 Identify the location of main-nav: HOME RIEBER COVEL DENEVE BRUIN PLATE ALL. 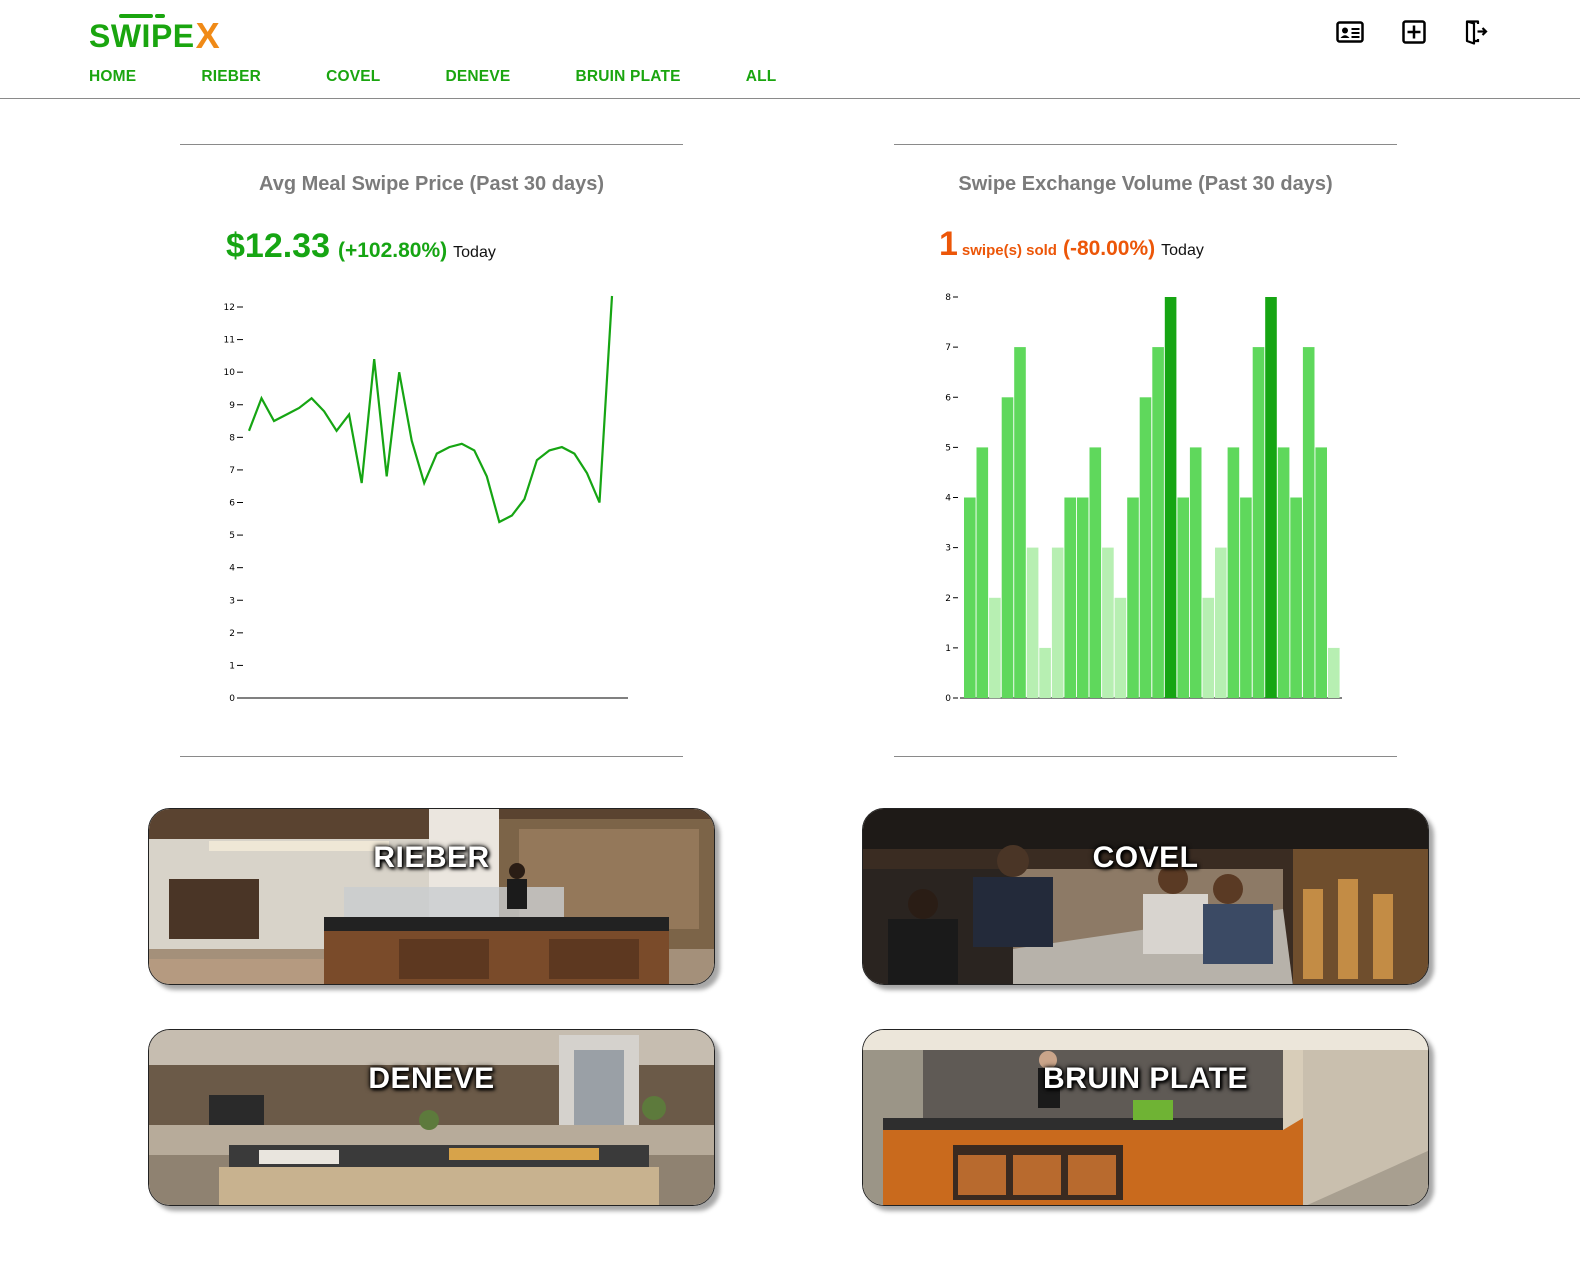
(432, 77).